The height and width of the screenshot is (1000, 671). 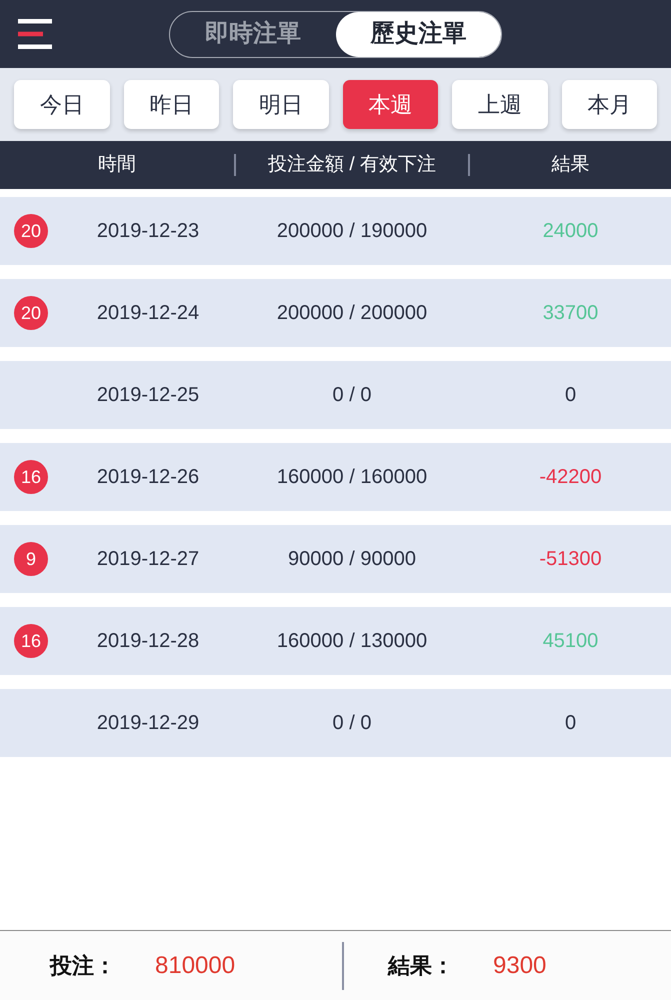 I want to click on segment-tab: 即時注單, so click(x=253, y=34).